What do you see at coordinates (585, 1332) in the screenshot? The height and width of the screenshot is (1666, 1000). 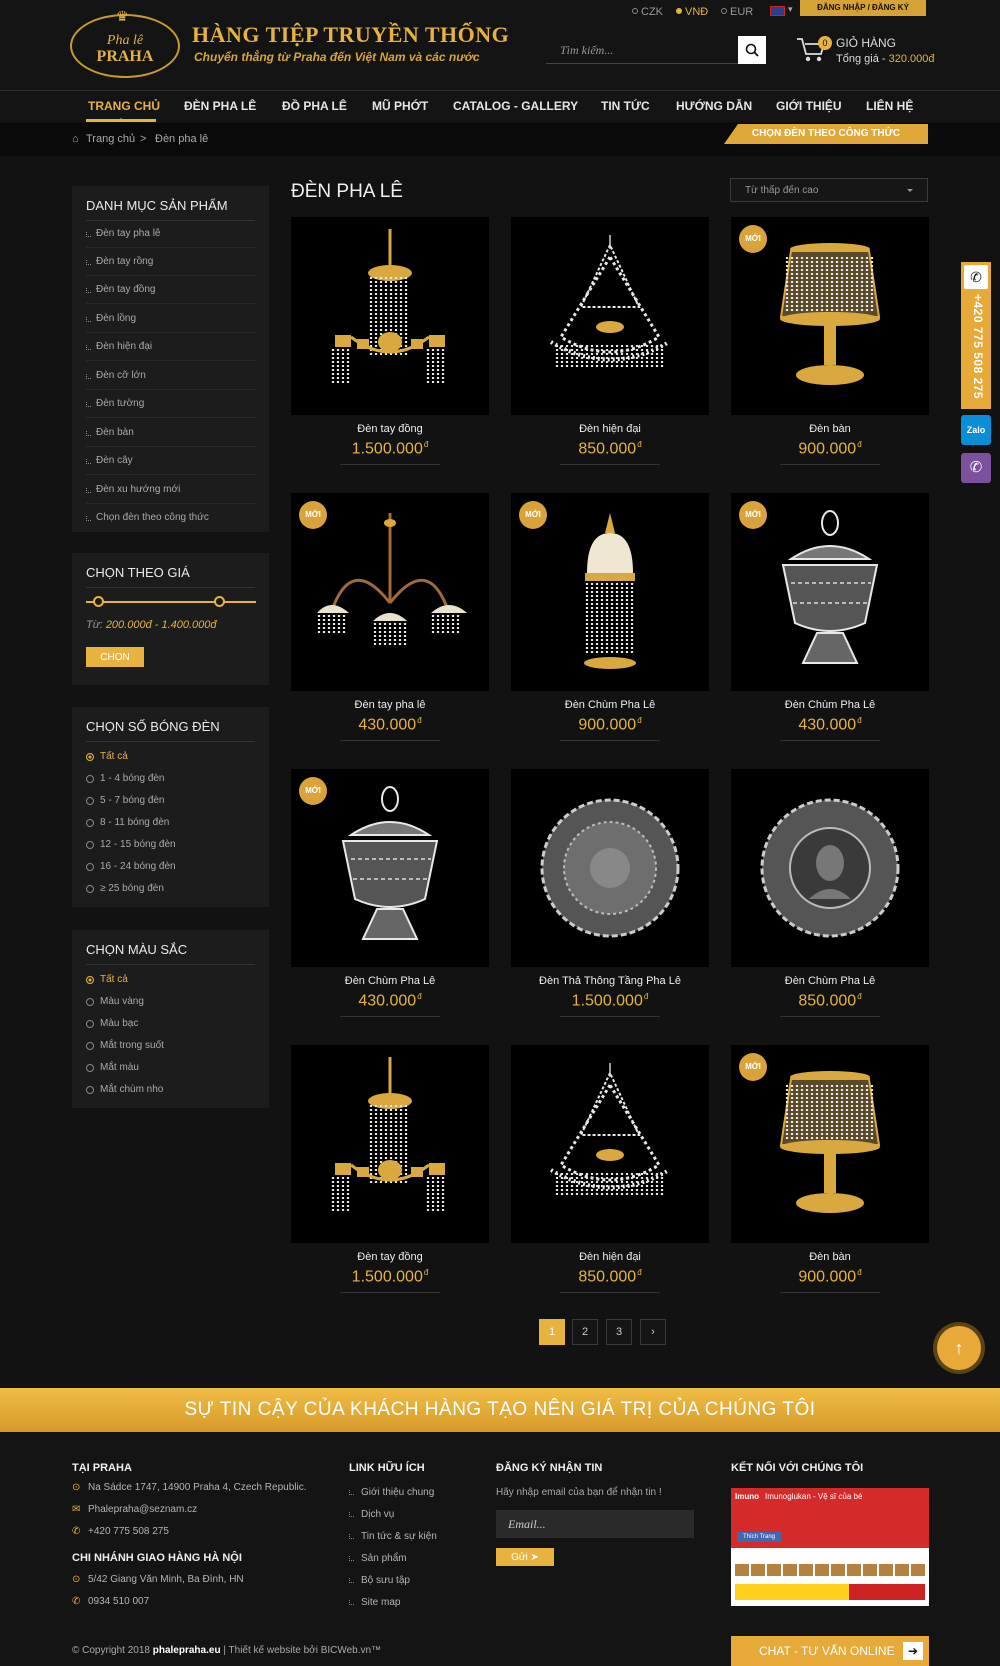 I see `page-button-2: 2` at bounding box center [585, 1332].